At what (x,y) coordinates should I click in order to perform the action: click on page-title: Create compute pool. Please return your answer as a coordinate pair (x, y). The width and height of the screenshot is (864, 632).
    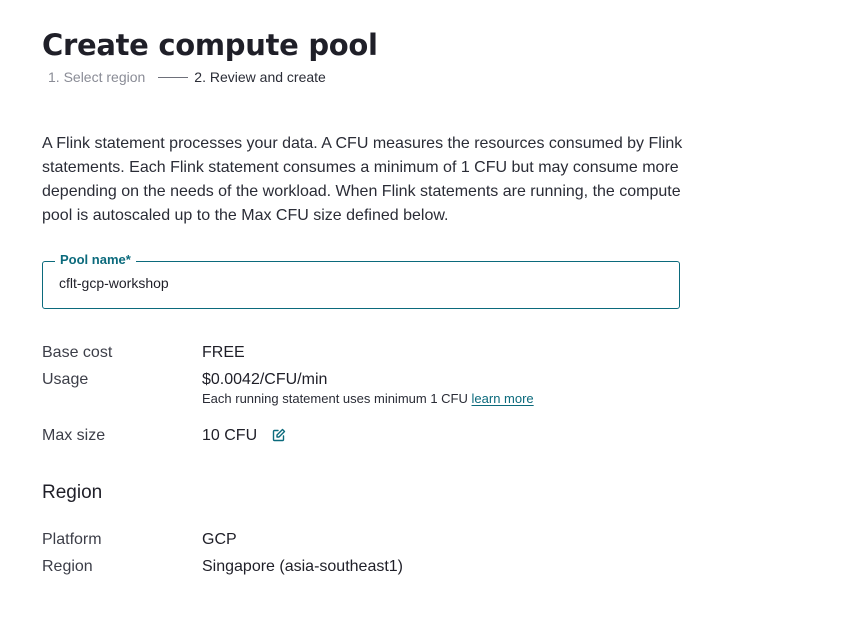
    Looking at the image, I should click on (210, 45).